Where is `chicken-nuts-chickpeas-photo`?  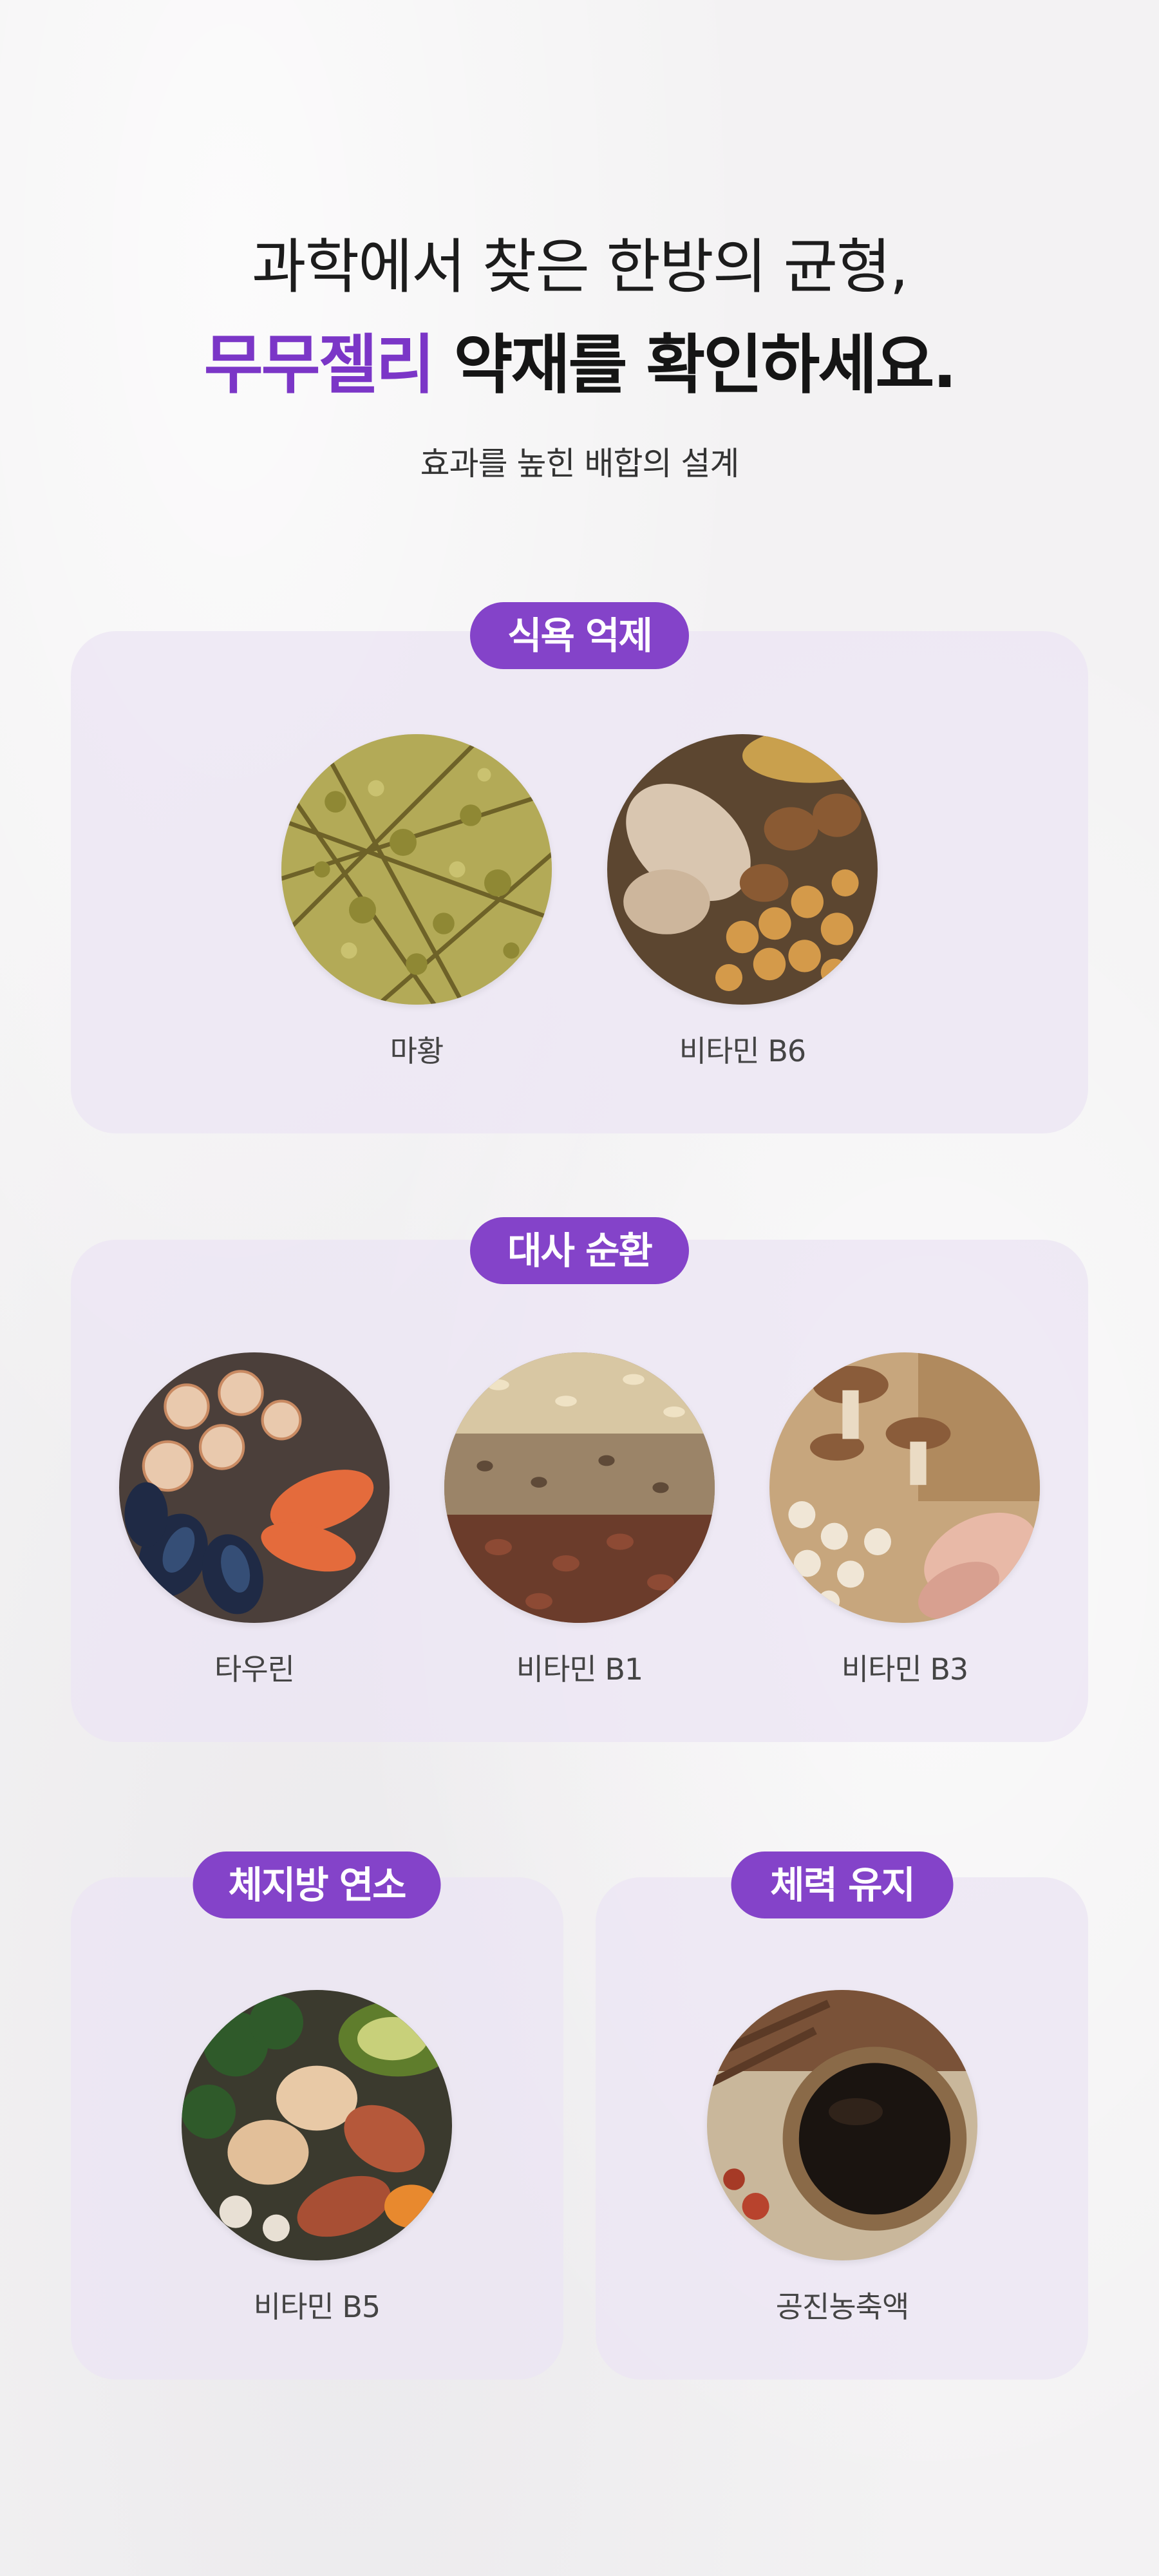
chicken-nuts-chickpeas-photo is located at coordinates (742, 870).